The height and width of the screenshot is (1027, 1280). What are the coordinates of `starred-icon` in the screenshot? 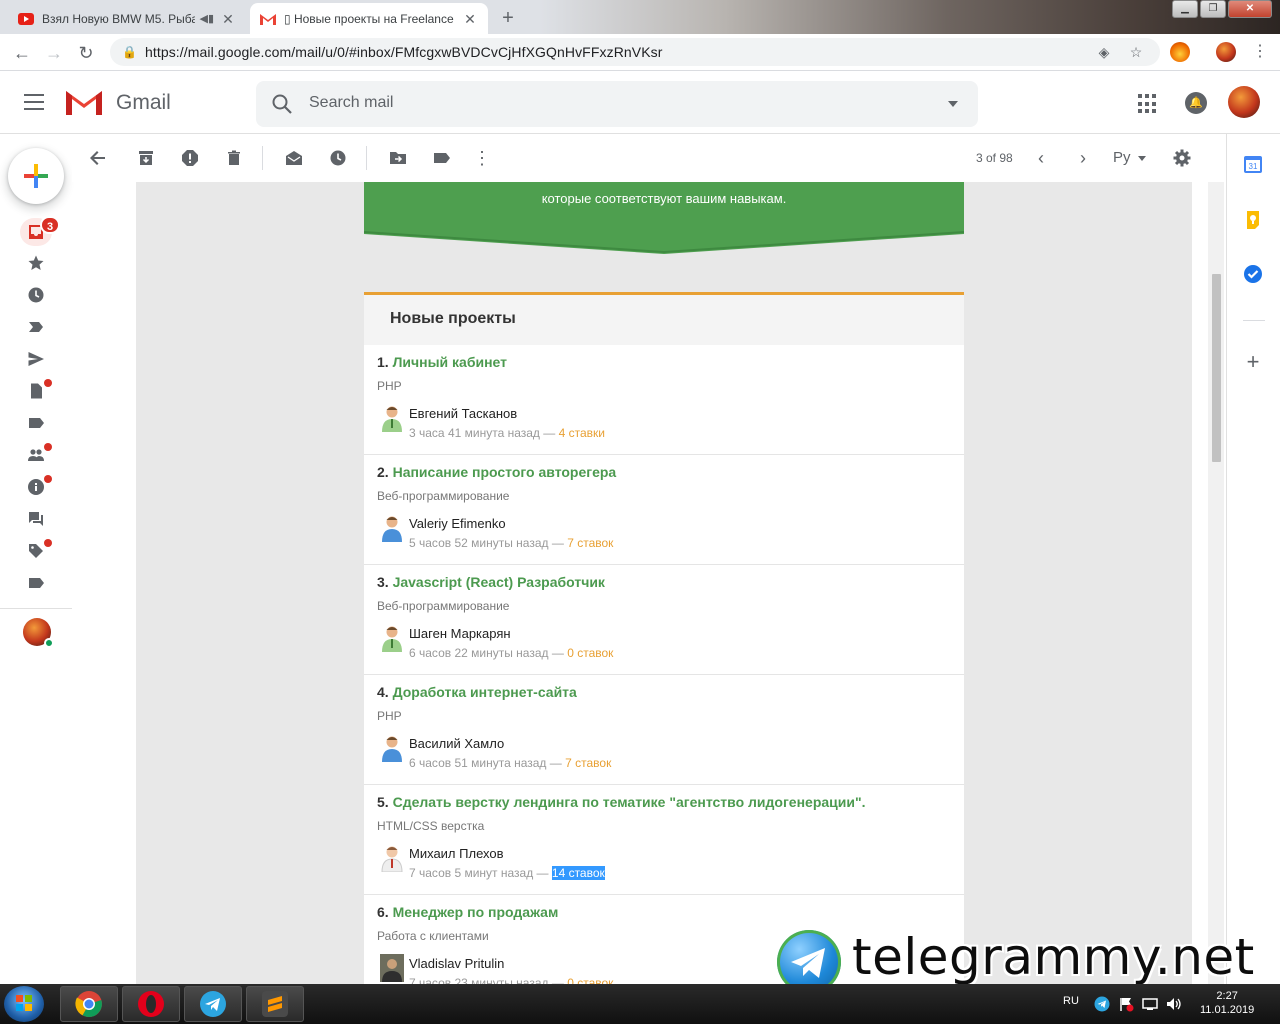 It's located at (36, 263).